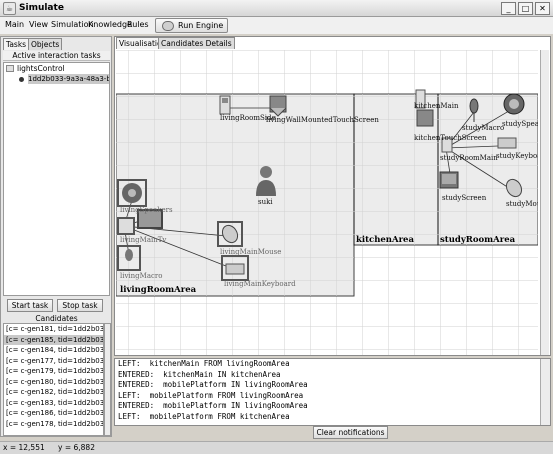 Image resolution: width=553 pixels, height=454 pixels. What do you see at coordinates (53, 371) in the screenshot?
I see `candidate-item: [c= c-gen179, tid=1dd2b033-9a3` at bounding box center [53, 371].